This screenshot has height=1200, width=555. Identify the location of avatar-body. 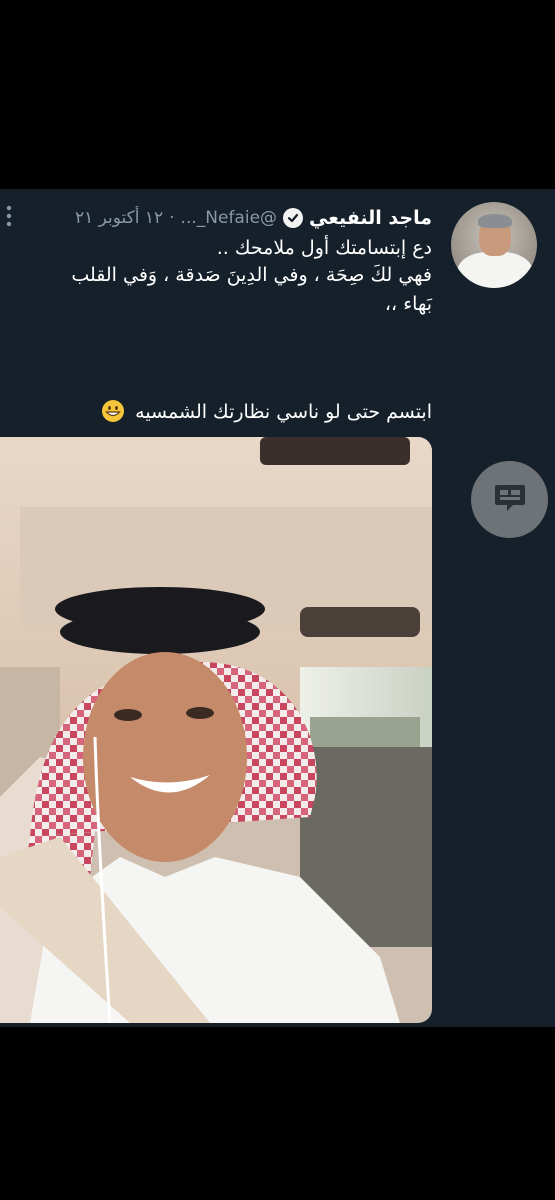
(495, 270).